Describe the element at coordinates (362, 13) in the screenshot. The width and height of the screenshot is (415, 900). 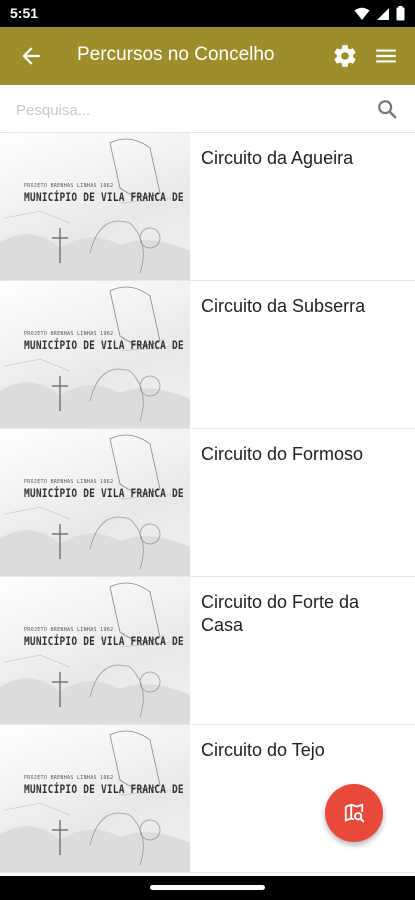
I see `wifi-icon` at that location.